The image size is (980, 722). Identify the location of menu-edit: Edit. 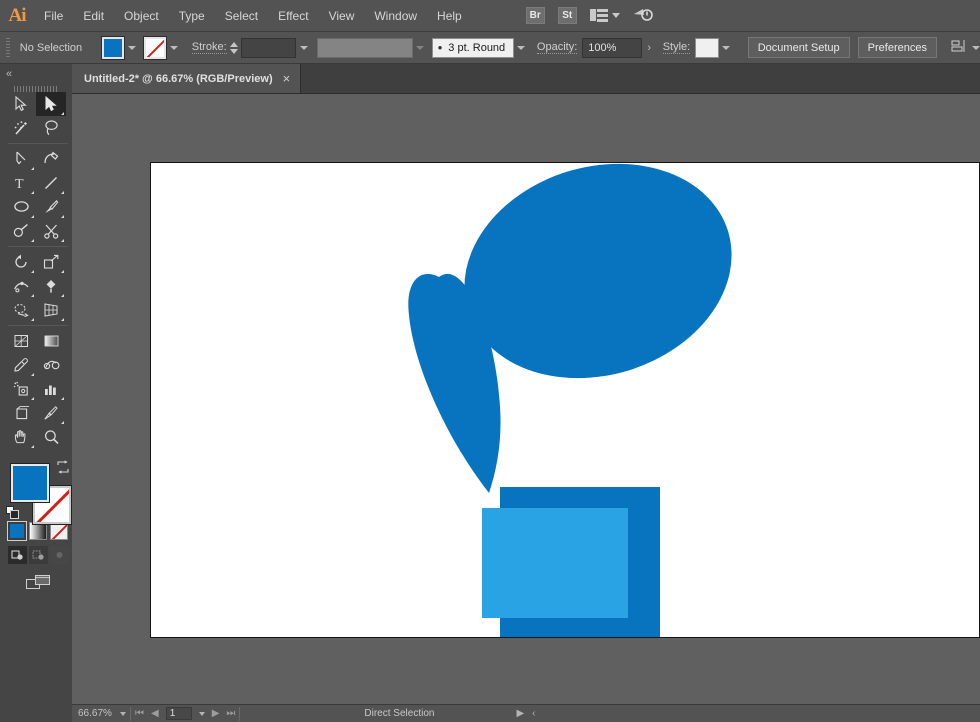
(93, 16).